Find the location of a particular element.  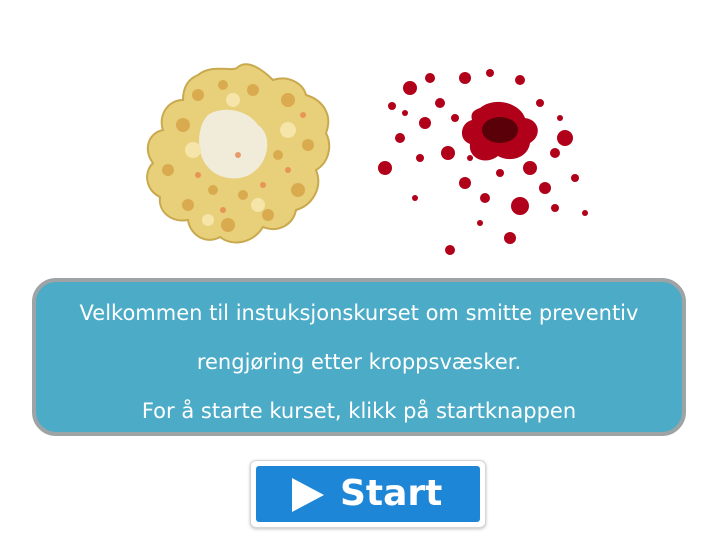

blood-splatter-image is located at coordinates (483, 162).